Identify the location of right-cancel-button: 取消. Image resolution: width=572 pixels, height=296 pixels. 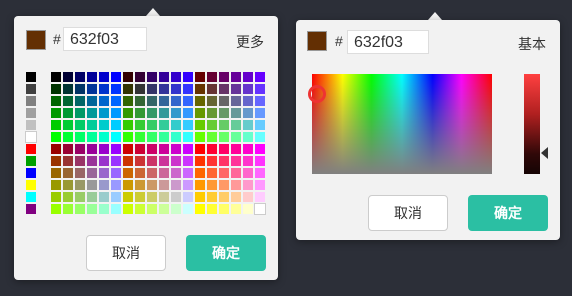
(408, 213).